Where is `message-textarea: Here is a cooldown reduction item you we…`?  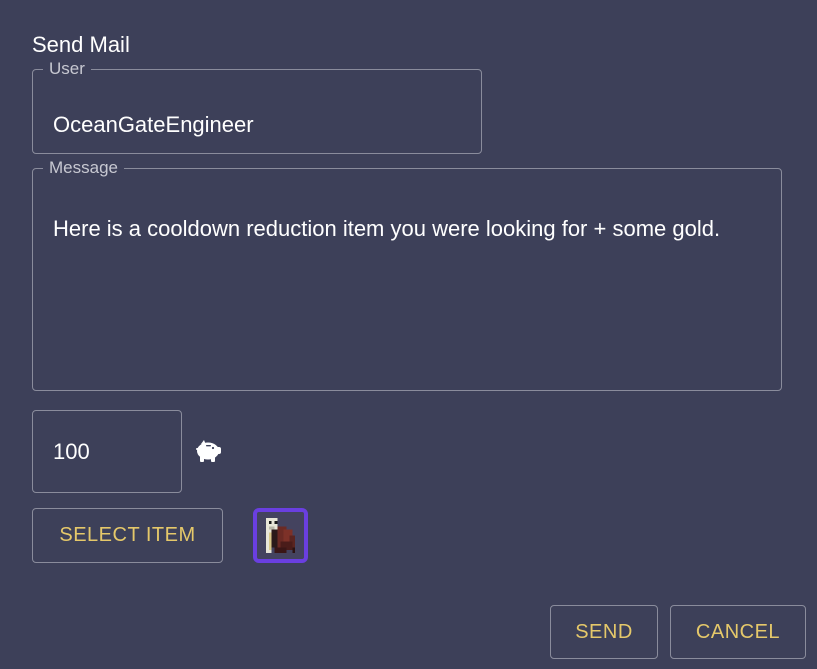
message-textarea: Here is a cooldown reduction item you we… is located at coordinates (403, 228).